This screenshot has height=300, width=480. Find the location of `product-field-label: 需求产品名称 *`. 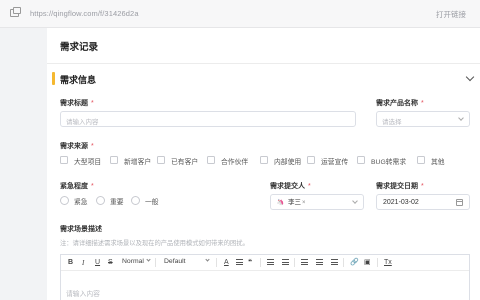

product-field-label: 需求产品名称 * is located at coordinates (400, 103).